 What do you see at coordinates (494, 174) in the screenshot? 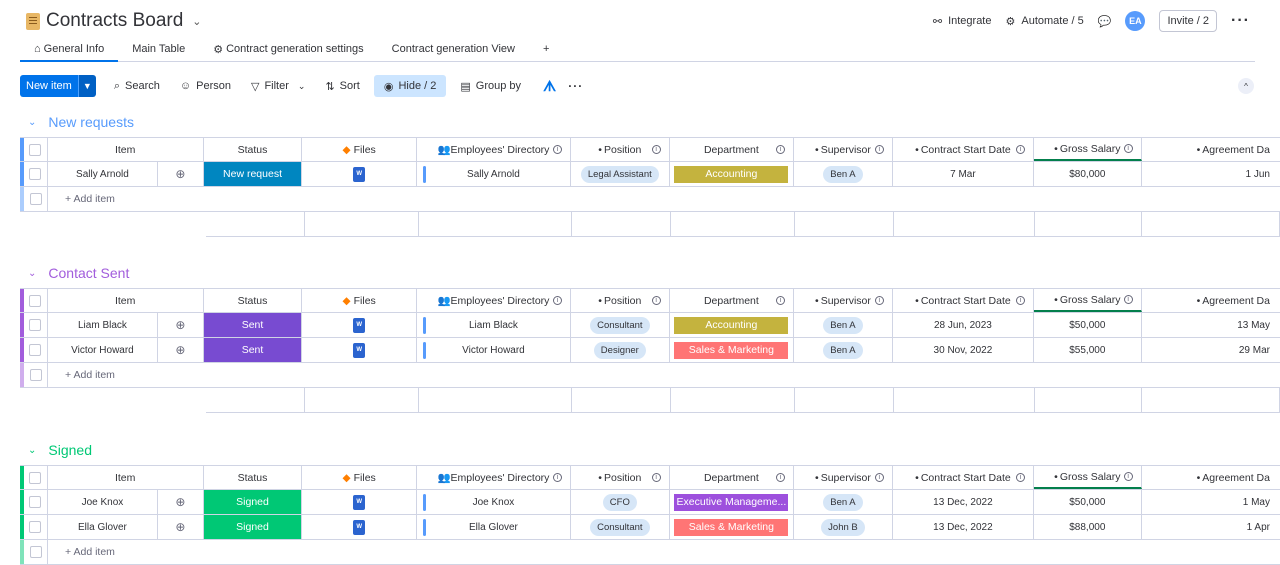
I see `employee-link-cell: Sally Arnold` at bounding box center [494, 174].